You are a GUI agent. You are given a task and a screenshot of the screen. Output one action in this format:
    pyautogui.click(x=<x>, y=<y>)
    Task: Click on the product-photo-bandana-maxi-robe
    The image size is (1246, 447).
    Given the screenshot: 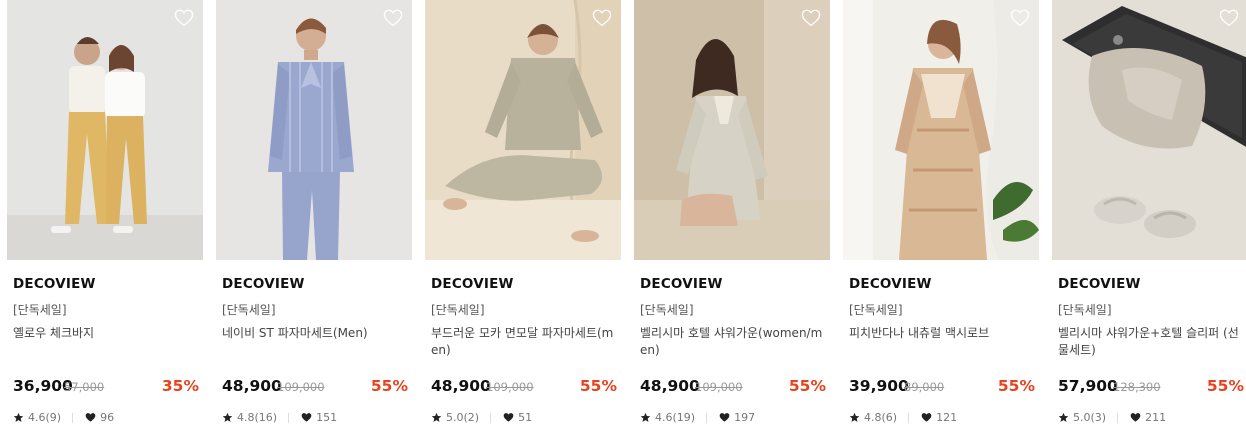 What is the action you would take?
    pyautogui.click(x=941, y=130)
    